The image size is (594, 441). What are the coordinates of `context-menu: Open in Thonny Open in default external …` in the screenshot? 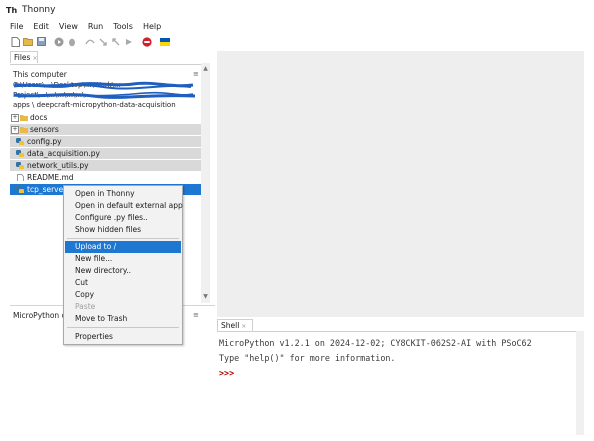 It's located at (123, 265).